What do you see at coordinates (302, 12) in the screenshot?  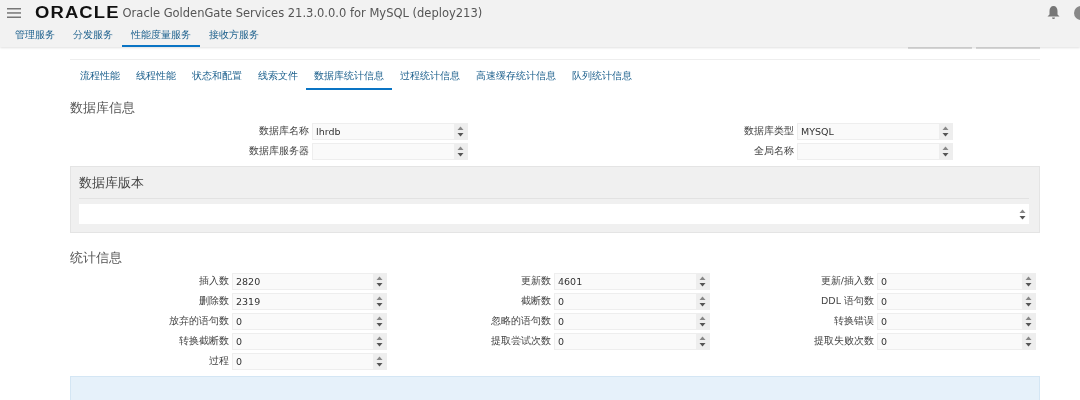 I see `window-title: Oracle GoldenGate Services 21.3.0.0.0 for MySQL (deploy213)` at bounding box center [302, 12].